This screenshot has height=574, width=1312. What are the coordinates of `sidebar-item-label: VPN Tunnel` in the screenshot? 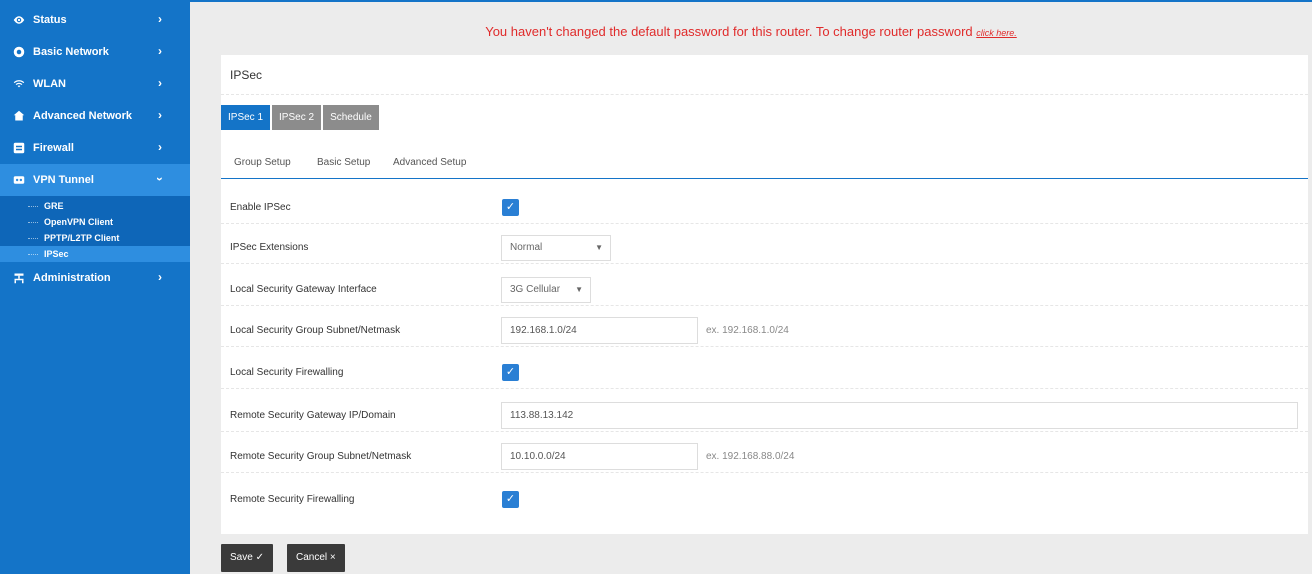 It's located at (63, 180).